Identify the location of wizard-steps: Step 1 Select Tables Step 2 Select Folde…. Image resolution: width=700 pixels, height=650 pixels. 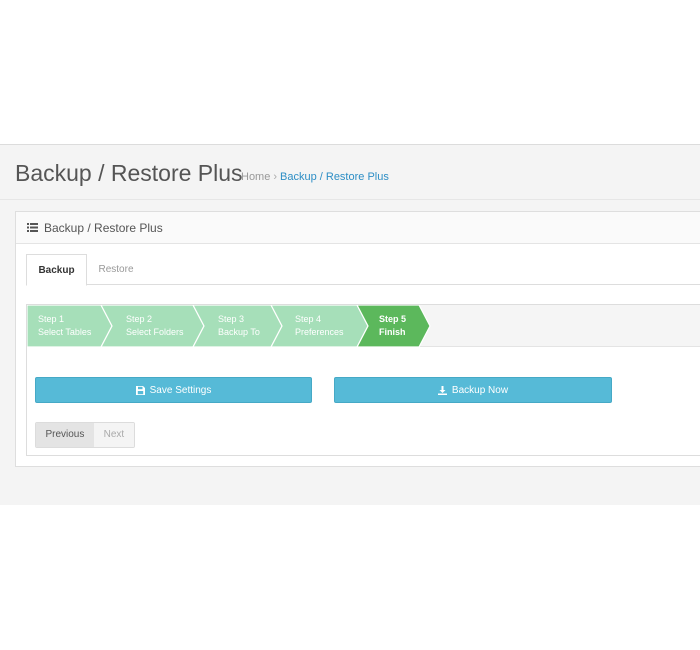
(363, 326).